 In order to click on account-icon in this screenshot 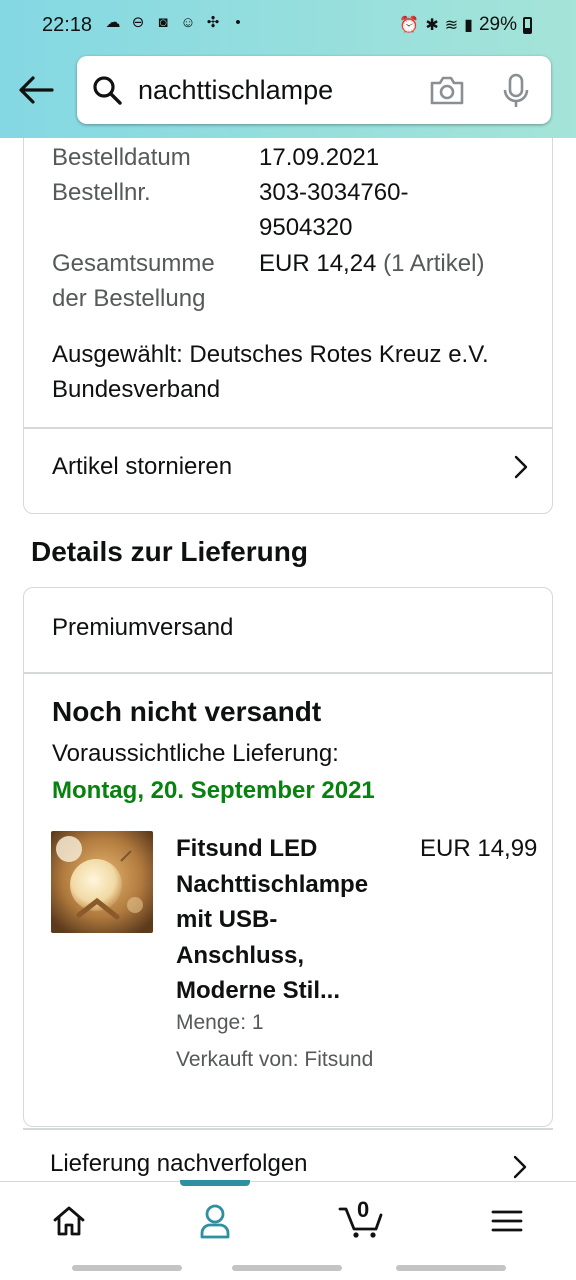, I will do `click(215, 1221)`.